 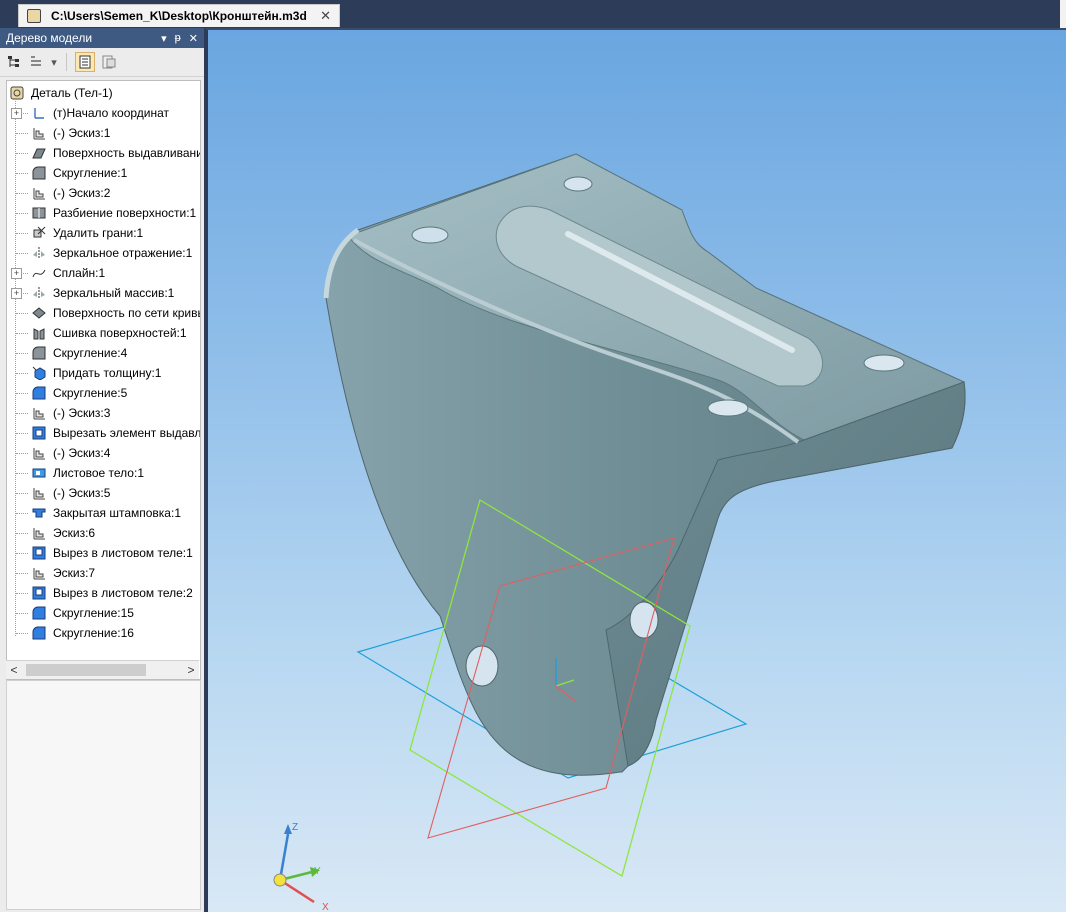 What do you see at coordinates (127, 153) in the screenshot?
I see `tree-item-label: Поверхность выдавливания` at bounding box center [127, 153].